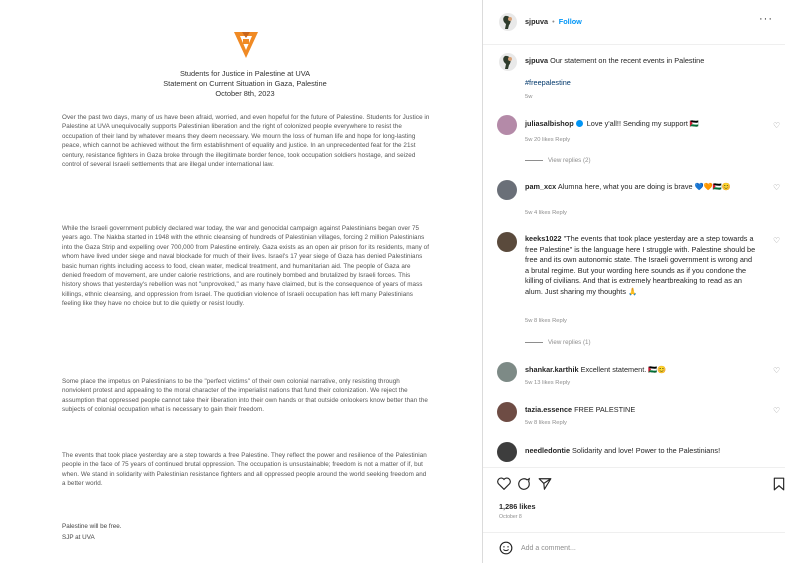 The image size is (785, 563). I want to click on caption-avatar, so click(508, 62).